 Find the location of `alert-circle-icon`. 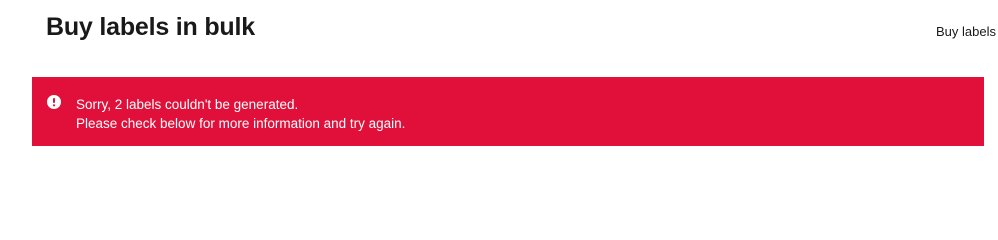

alert-circle-icon is located at coordinates (54, 102).